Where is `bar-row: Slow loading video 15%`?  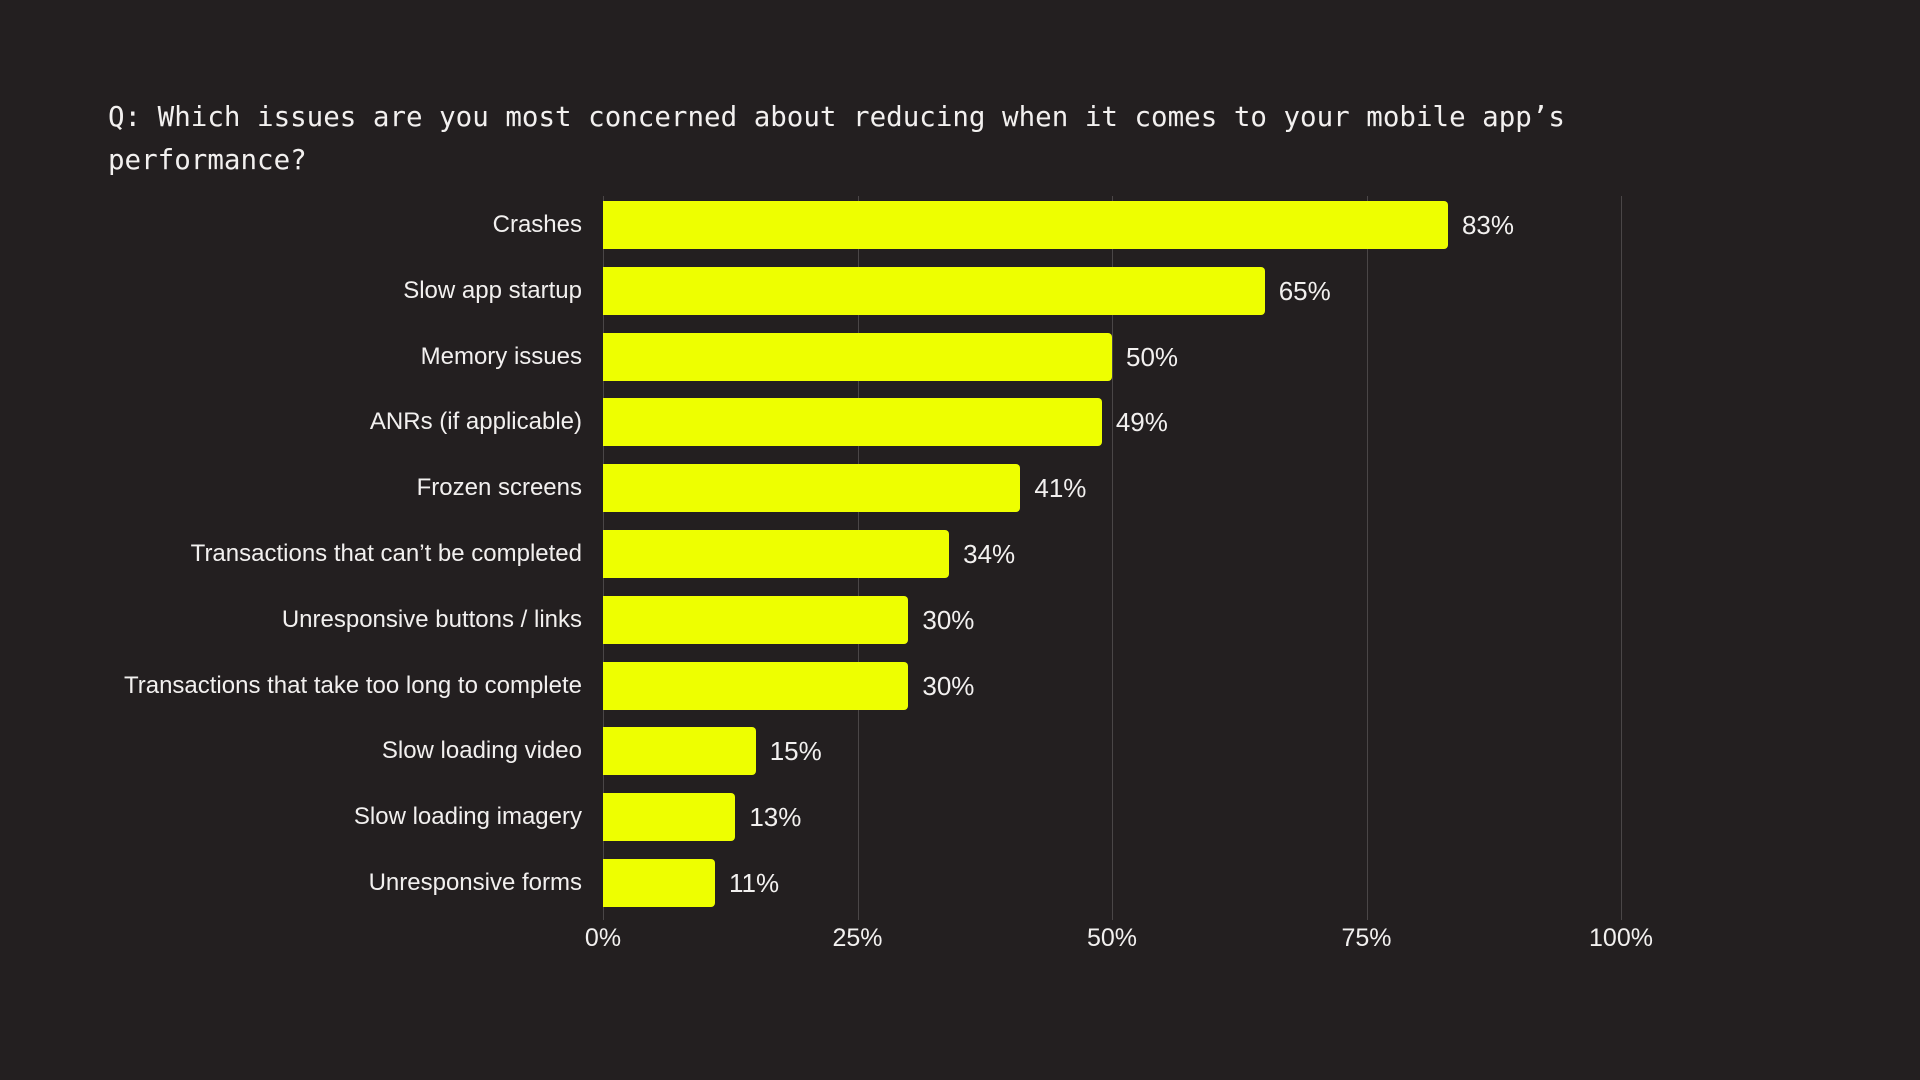
bar-row: Slow loading video 15% is located at coordinates (1001, 751).